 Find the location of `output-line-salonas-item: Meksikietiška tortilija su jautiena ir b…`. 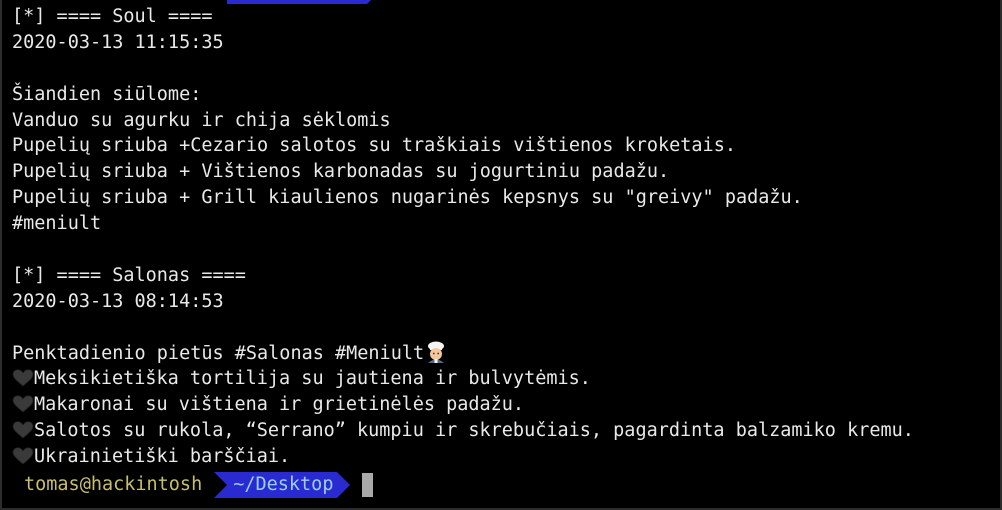

output-line-salonas-item: Meksikietiška tortilija su jautiena ir b… is located at coordinates (504, 379).